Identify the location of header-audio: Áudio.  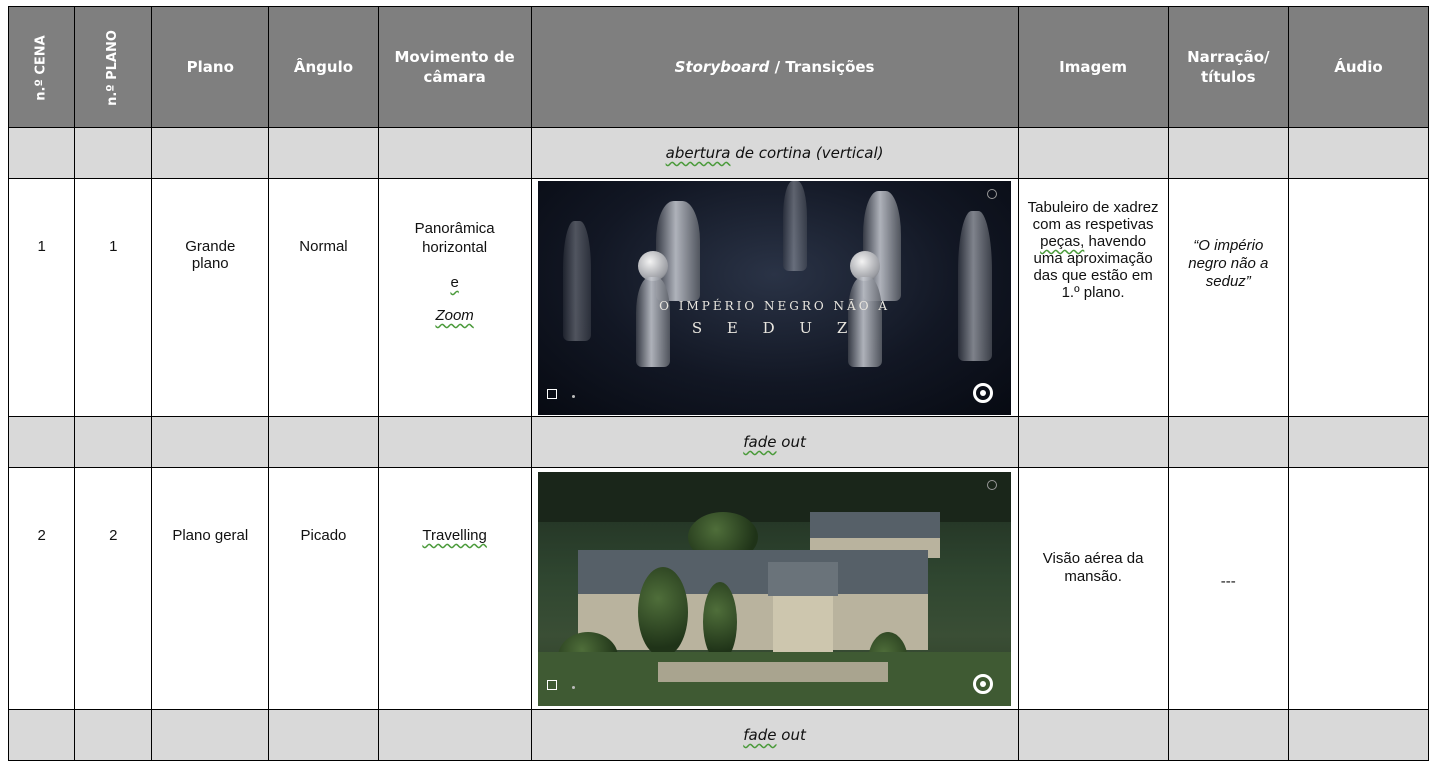
(1358, 67).